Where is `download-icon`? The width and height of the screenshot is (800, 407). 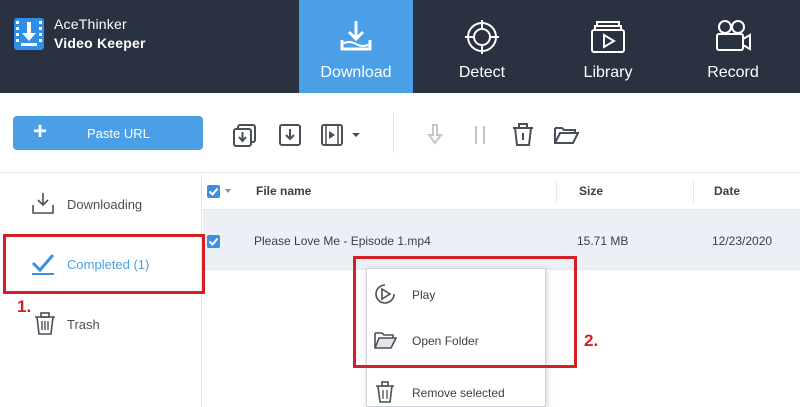 download-icon is located at coordinates (290, 135).